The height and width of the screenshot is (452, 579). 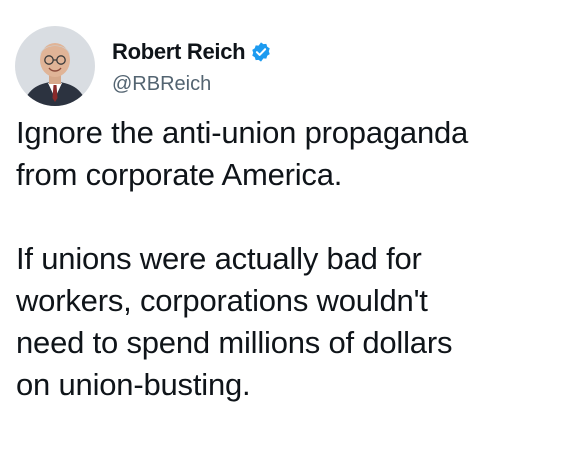 I want to click on profile-photo-icon, so click(x=55, y=66).